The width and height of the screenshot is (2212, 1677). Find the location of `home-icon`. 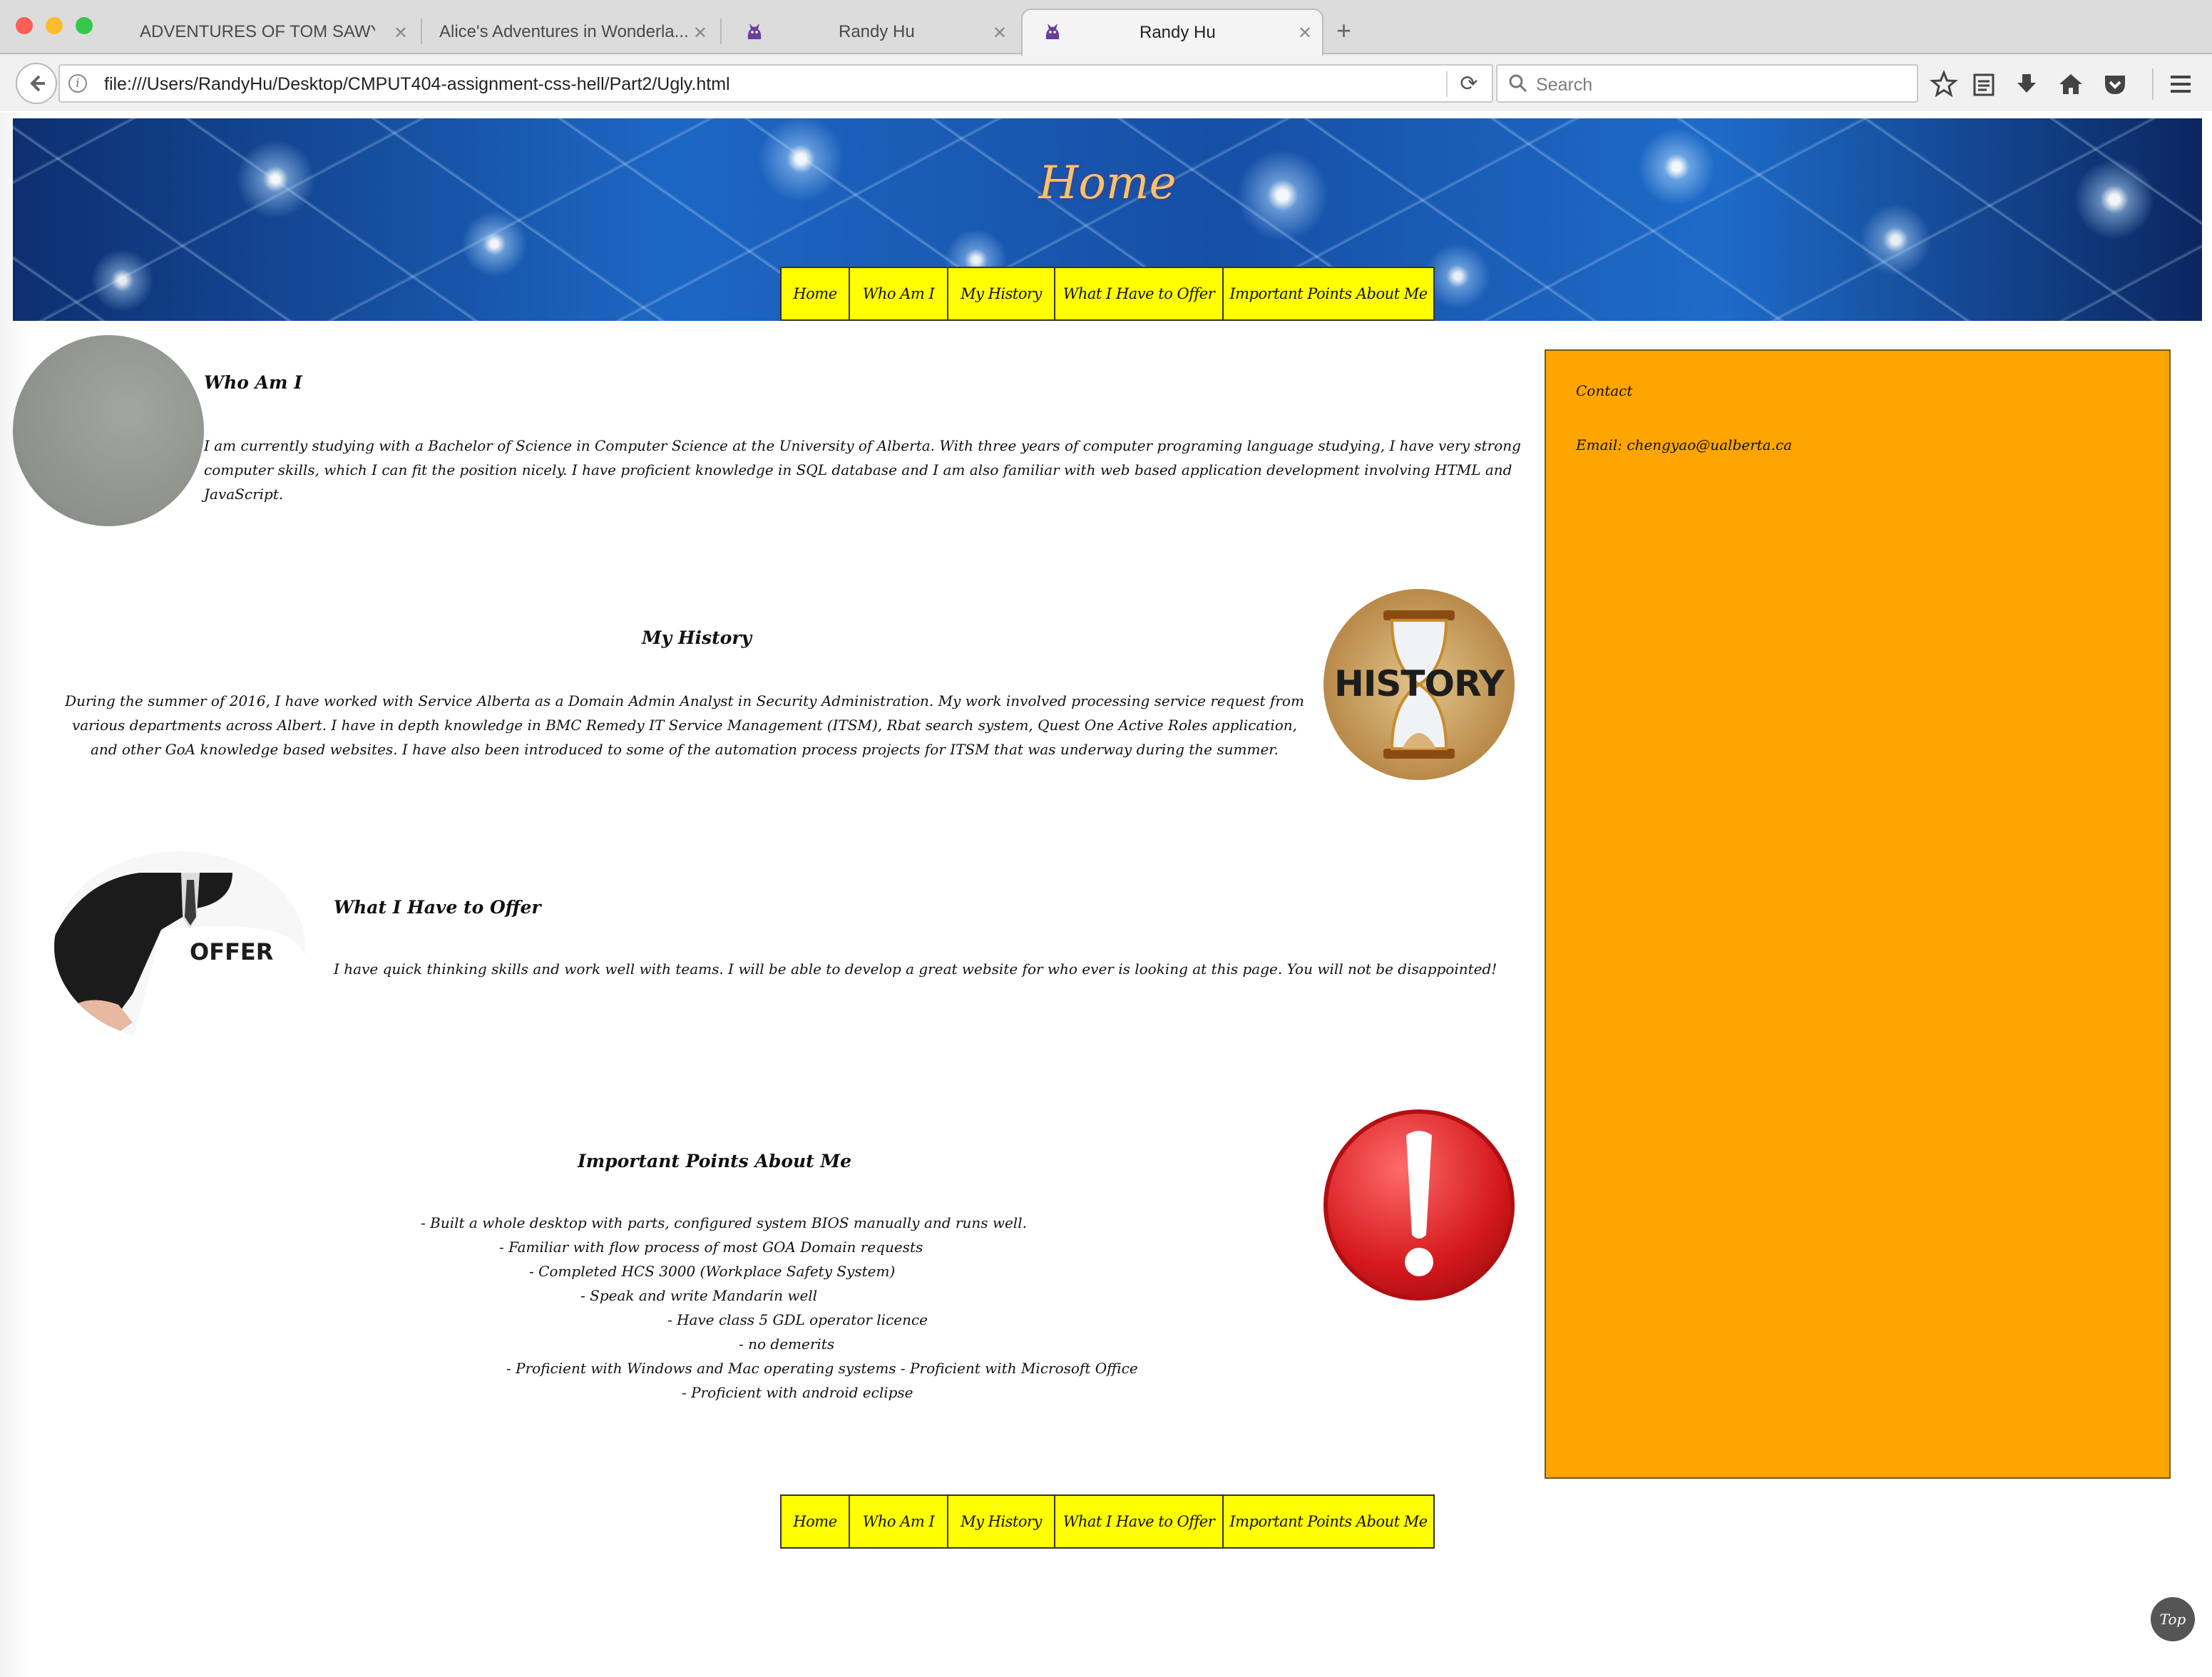

home-icon is located at coordinates (2071, 84).